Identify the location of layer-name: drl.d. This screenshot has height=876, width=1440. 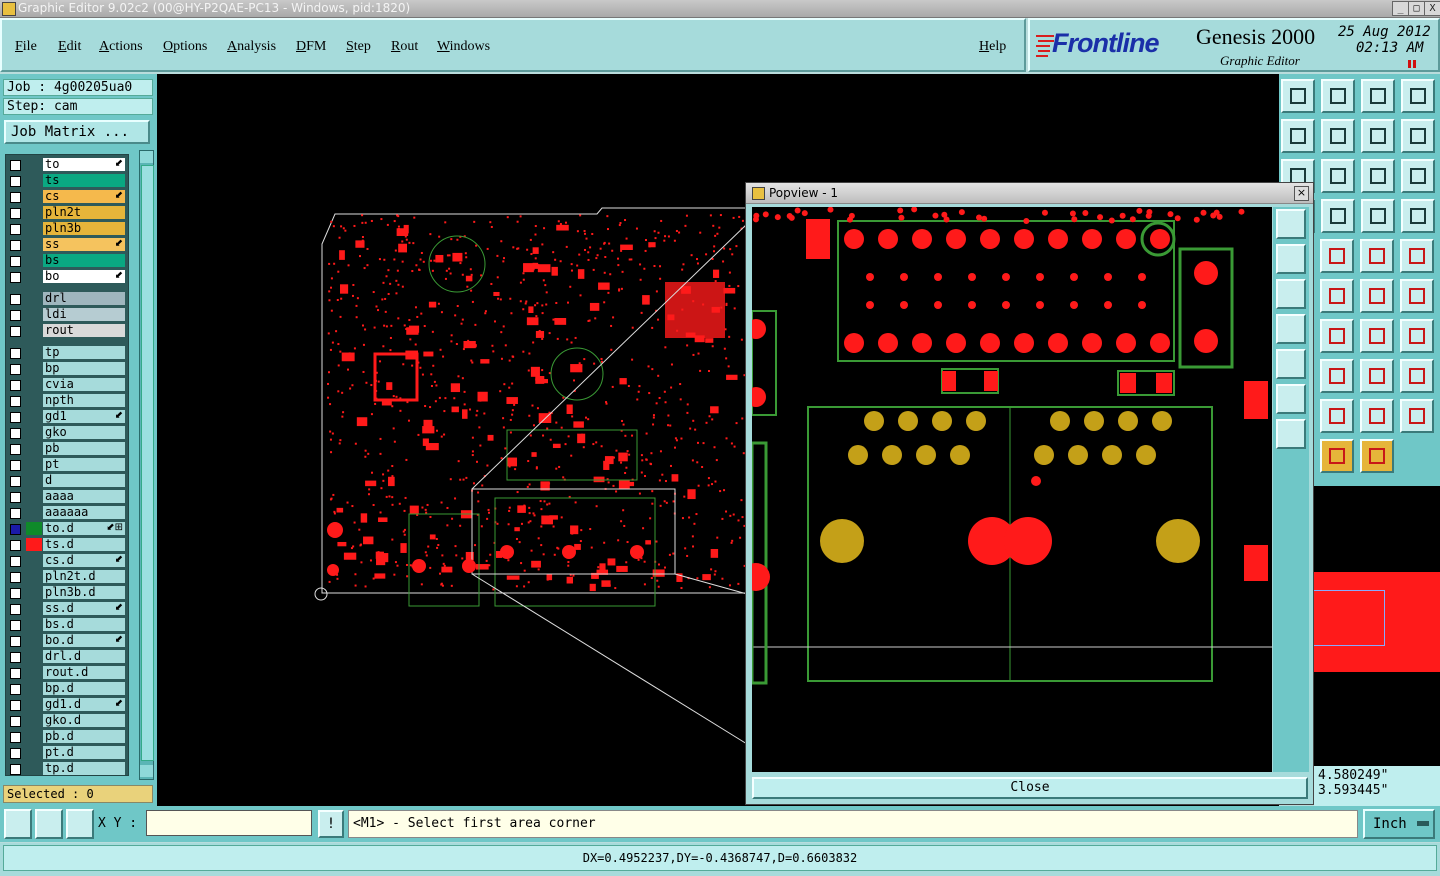
(84, 656).